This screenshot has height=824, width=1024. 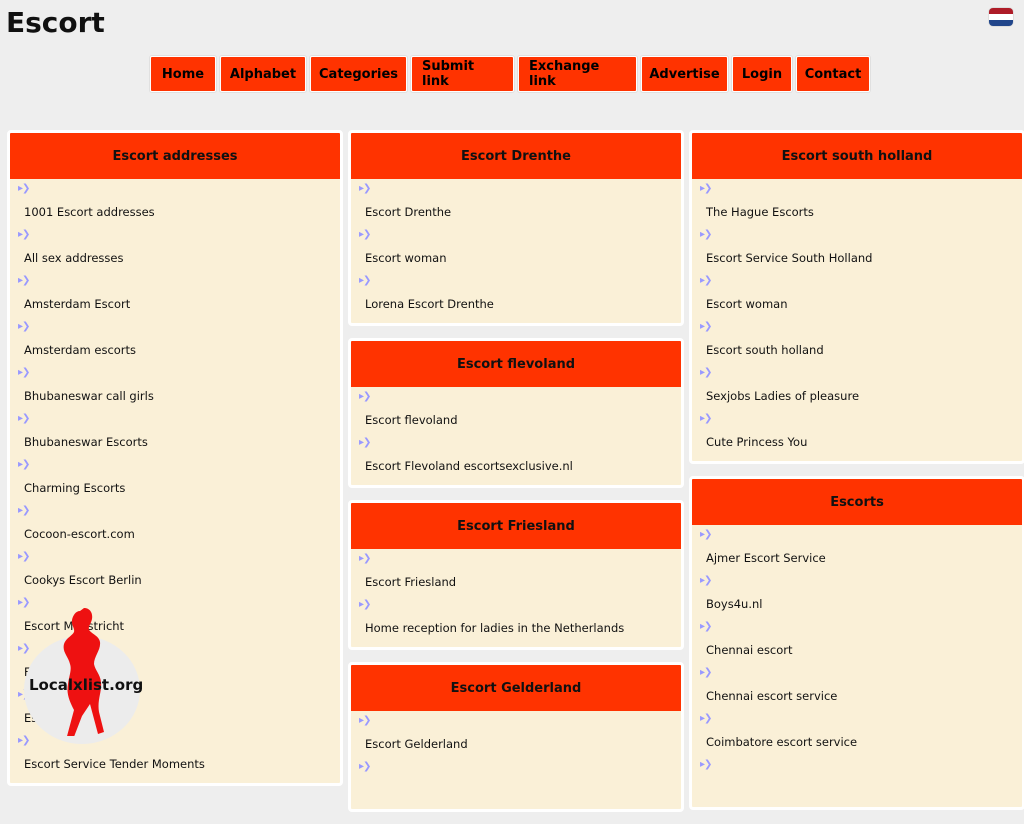 What do you see at coordinates (429, 304) in the screenshot?
I see `directory-link: Lorena Escort Drenthe` at bounding box center [429, 304].